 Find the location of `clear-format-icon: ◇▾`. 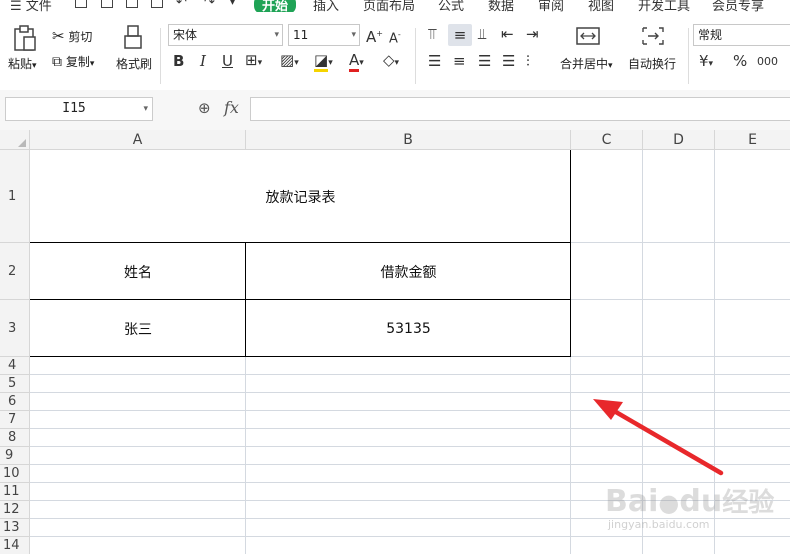

clear-format-icon: ◇▾ is located at coordinates (391, 61).